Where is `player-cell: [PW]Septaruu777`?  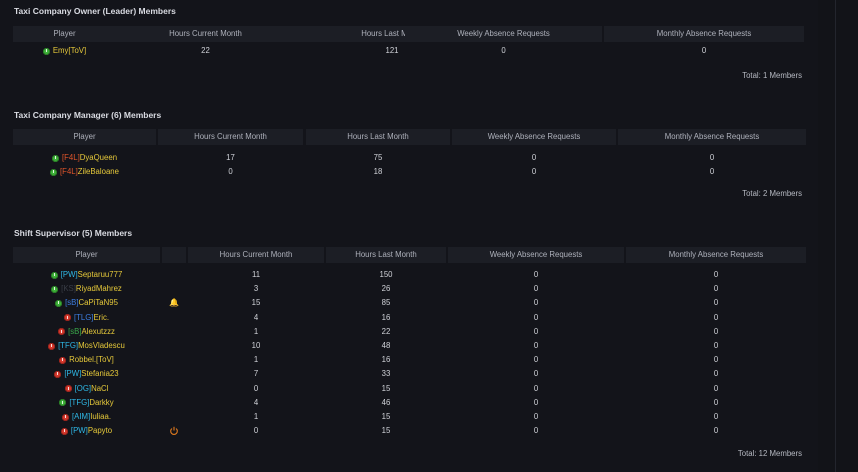 player-cell: [PW]Septaruu777 is located at coordinates (86, 275).